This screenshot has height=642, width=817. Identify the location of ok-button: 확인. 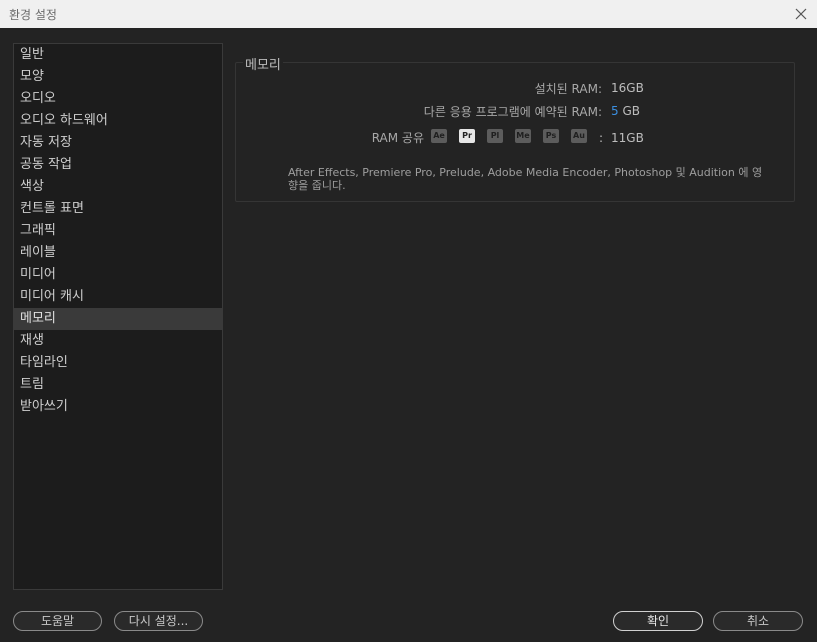
(658, 621).